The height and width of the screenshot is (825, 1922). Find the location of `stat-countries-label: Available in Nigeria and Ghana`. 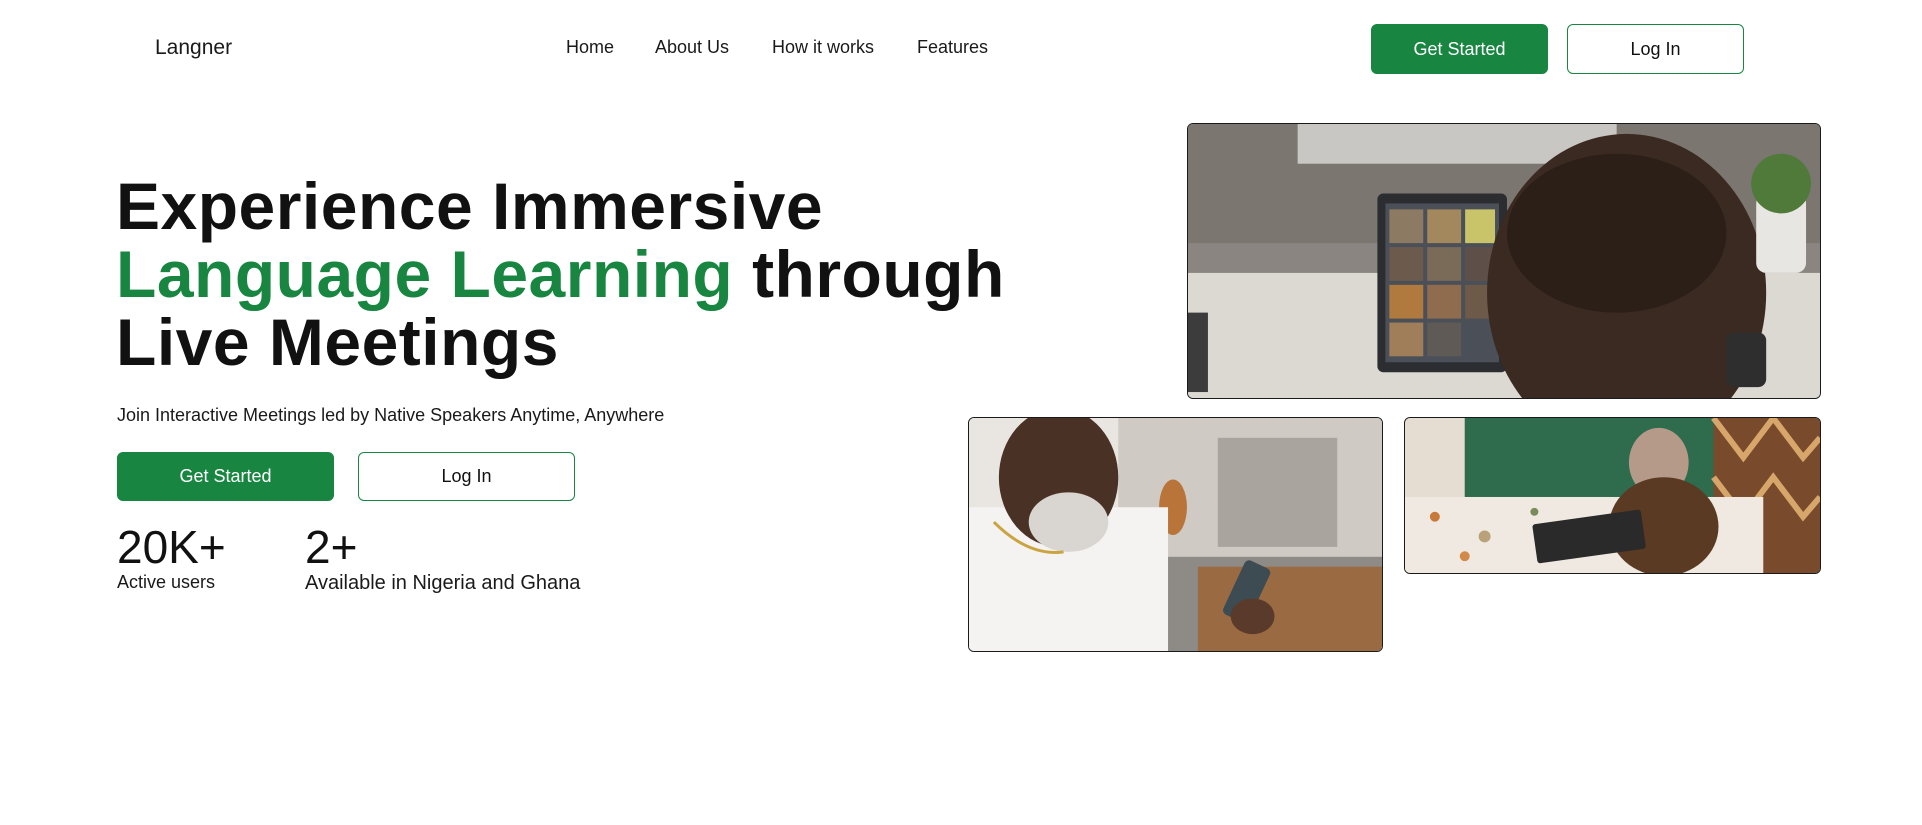

stat-countries-label: Available in Nigeria and Ghana is located at coordinates (443, 583).